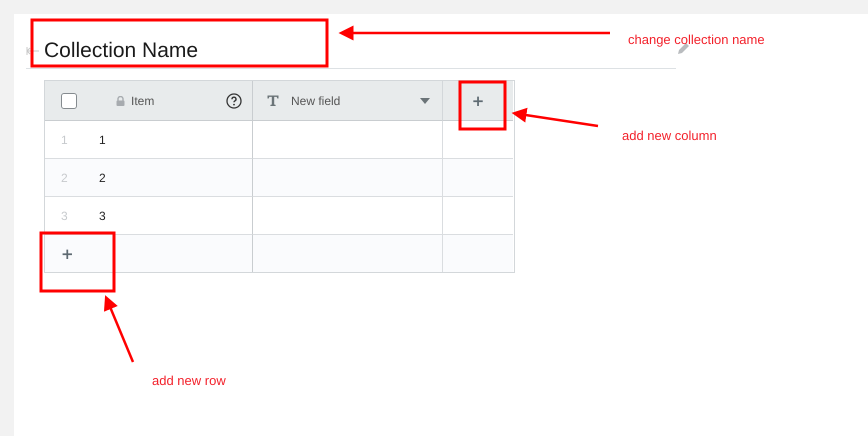 The width and height of the screenshot is (868, 436). What do you see at coordinates (33, 51) in the screenshot?
I see `collapse-icon` at bounding box center [33, 51].